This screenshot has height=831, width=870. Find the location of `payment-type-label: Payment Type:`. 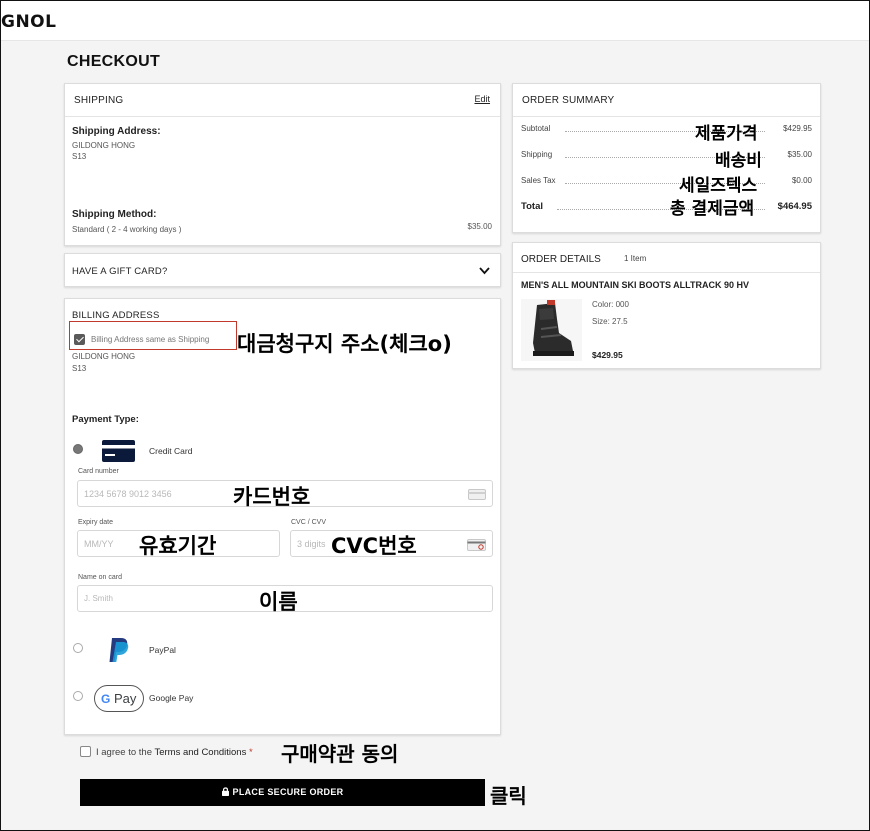

payment-type-label: Payment Type: is located at coordinates (105, 419).